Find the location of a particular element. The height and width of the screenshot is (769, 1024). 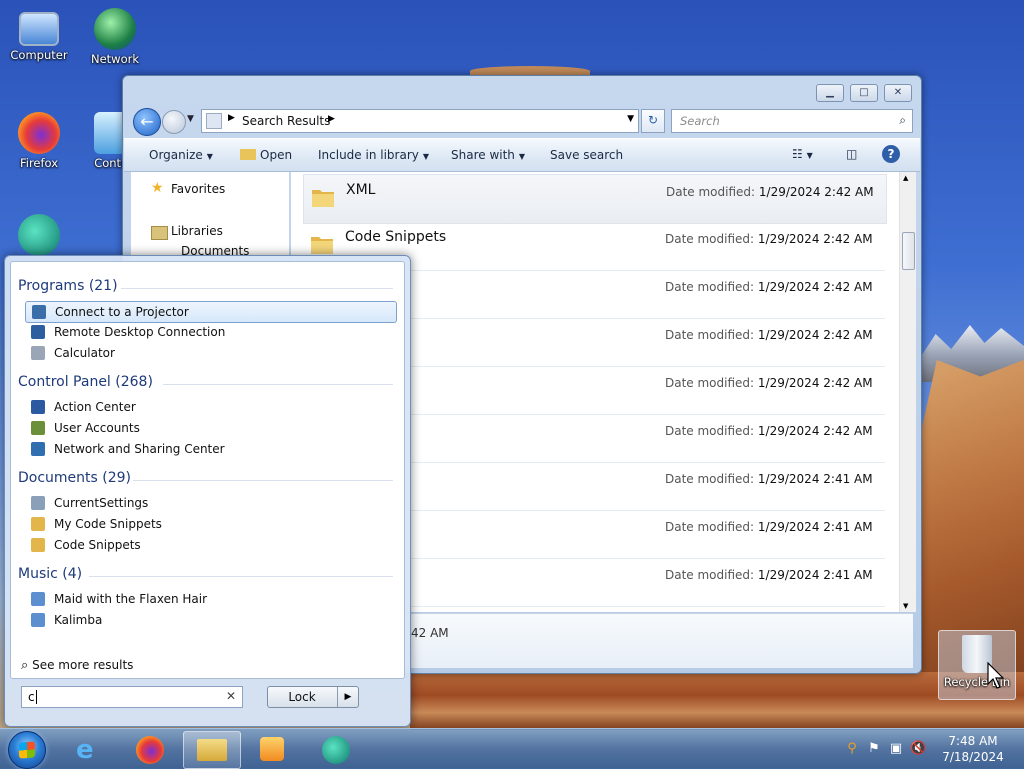

close-button: ✕ is located at coordinates (898, 93).